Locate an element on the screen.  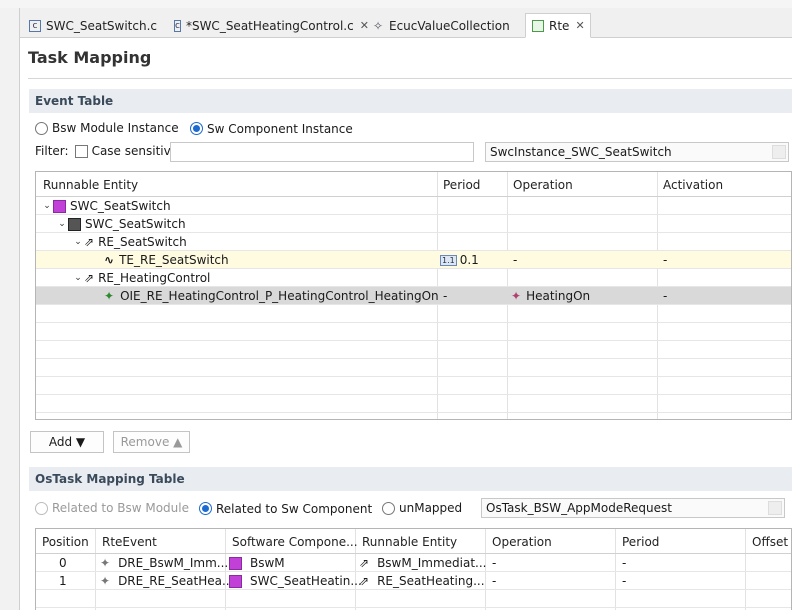
operation-value: HeatingOn is located at coordinates (558, 296).